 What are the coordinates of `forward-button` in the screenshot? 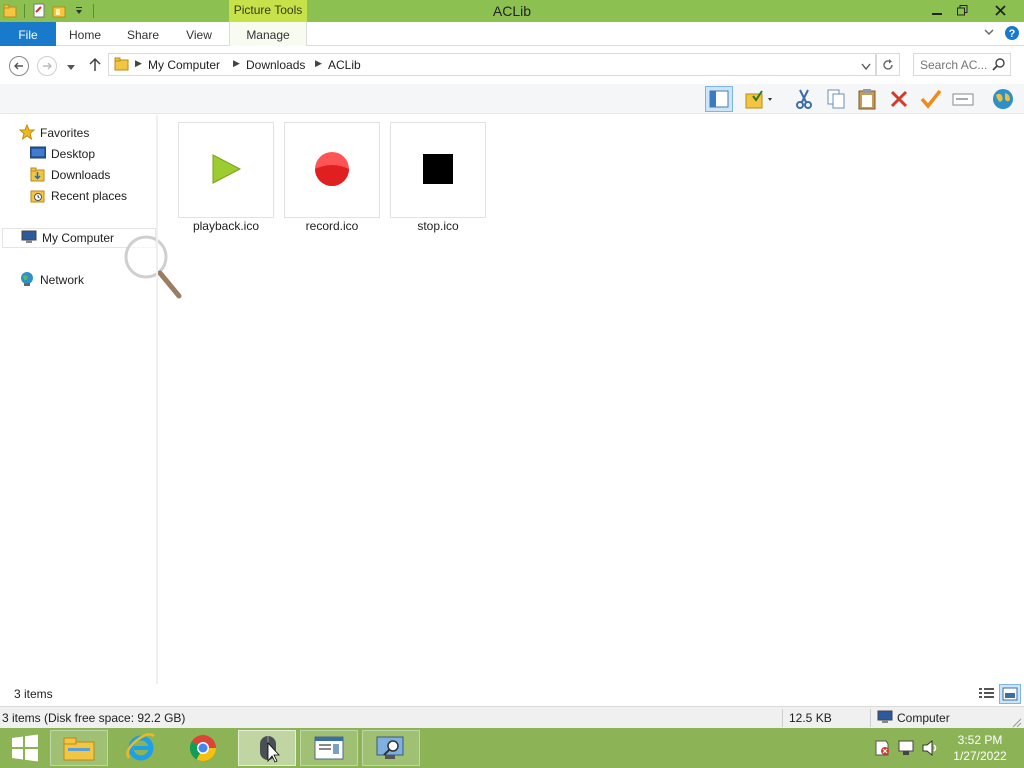 It's located at (47, 66).